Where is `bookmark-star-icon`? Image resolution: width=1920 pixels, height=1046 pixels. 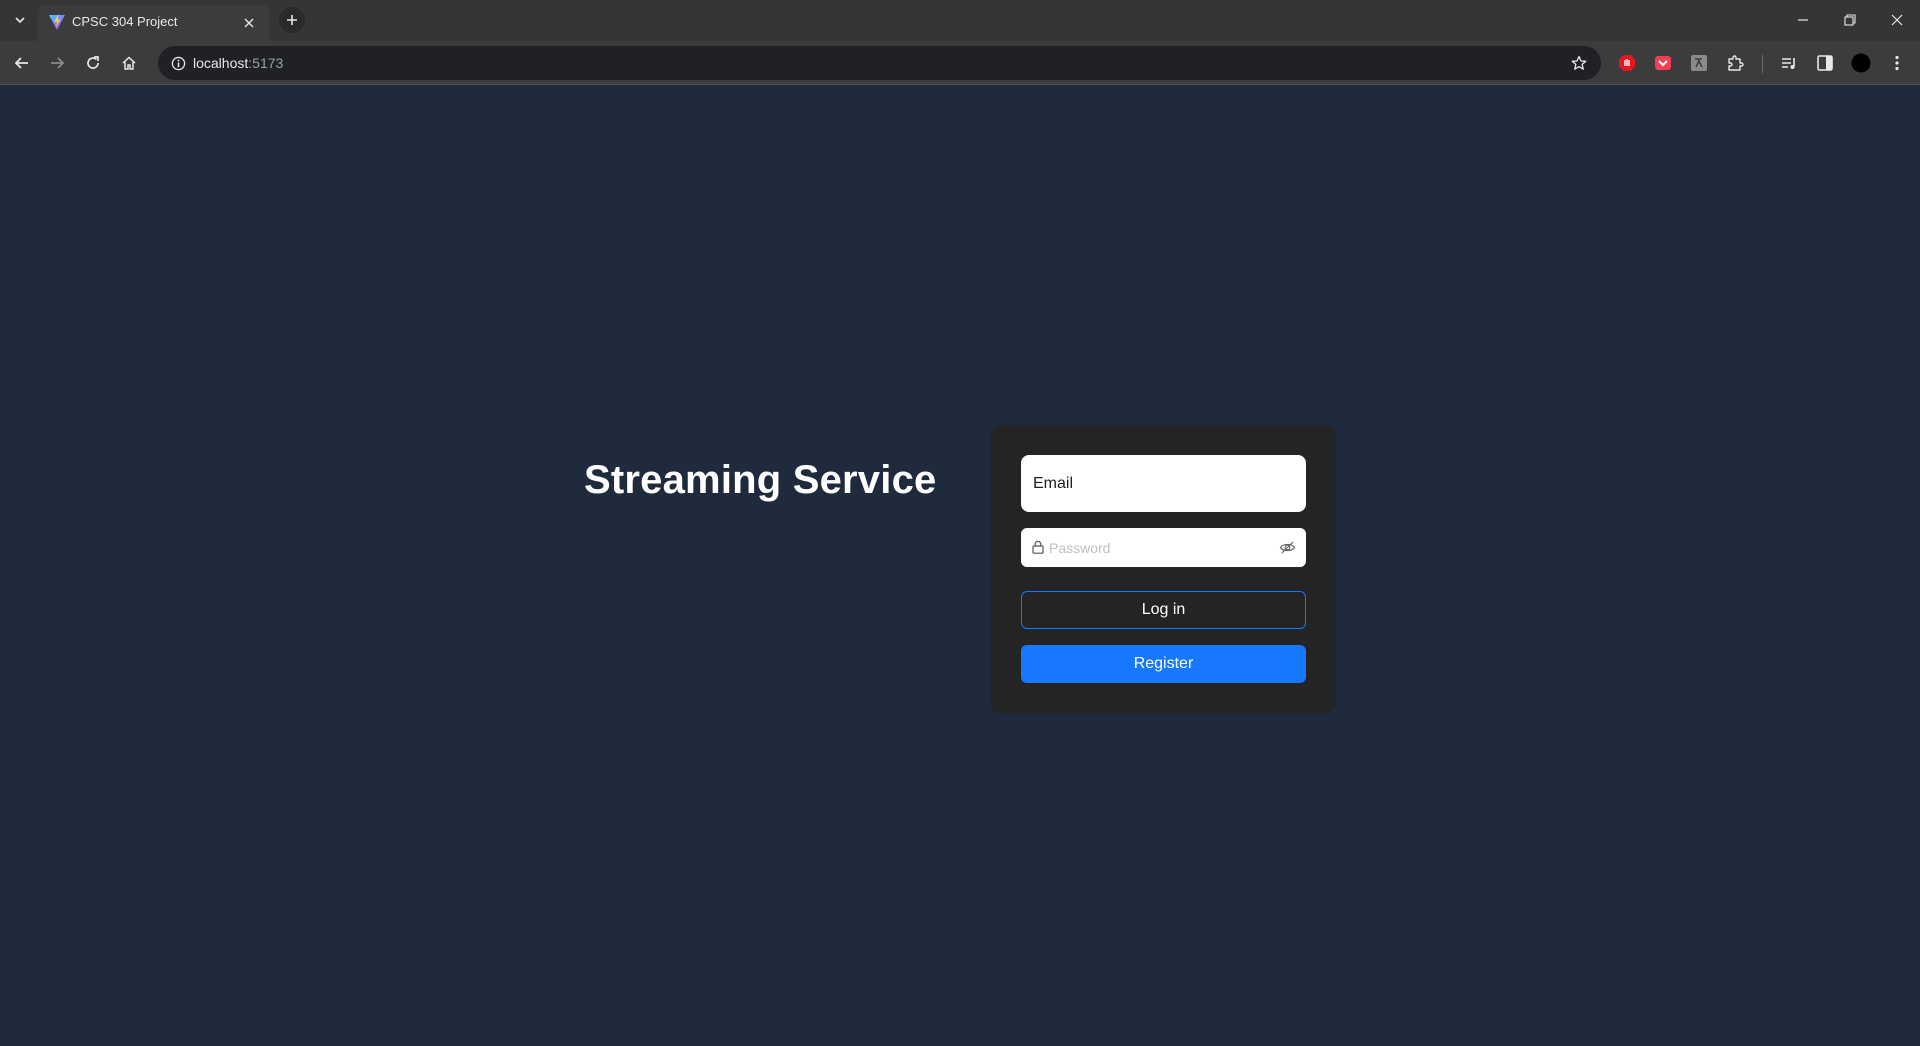
bookmark-star-icon is located at coordinates (1579, 62).